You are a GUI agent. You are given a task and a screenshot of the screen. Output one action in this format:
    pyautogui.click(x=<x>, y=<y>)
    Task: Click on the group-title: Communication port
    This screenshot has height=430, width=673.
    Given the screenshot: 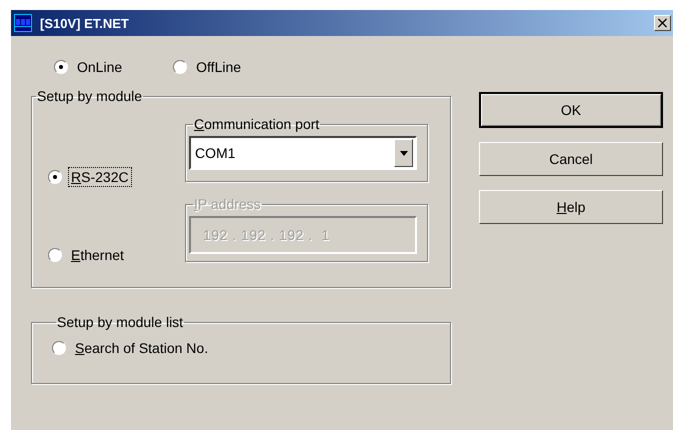 What is the action you would take?
    pyautogui.click(x=256, y=124)
    